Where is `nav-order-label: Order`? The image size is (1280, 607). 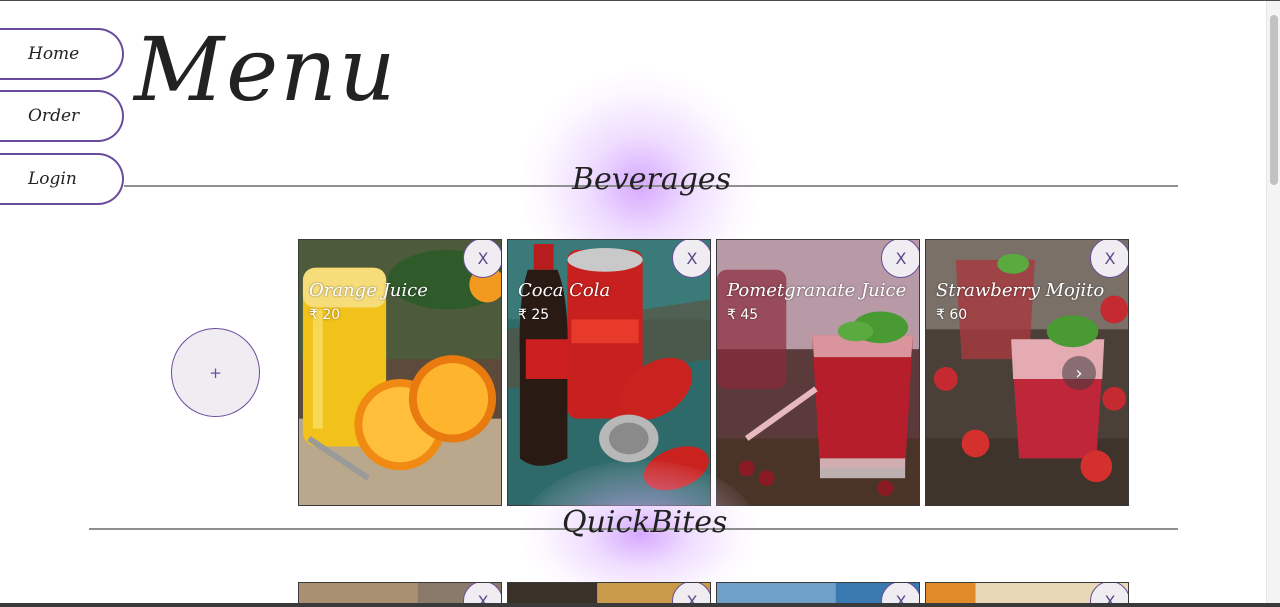 nav-order-label: Order is located at coordinates (54, 116).